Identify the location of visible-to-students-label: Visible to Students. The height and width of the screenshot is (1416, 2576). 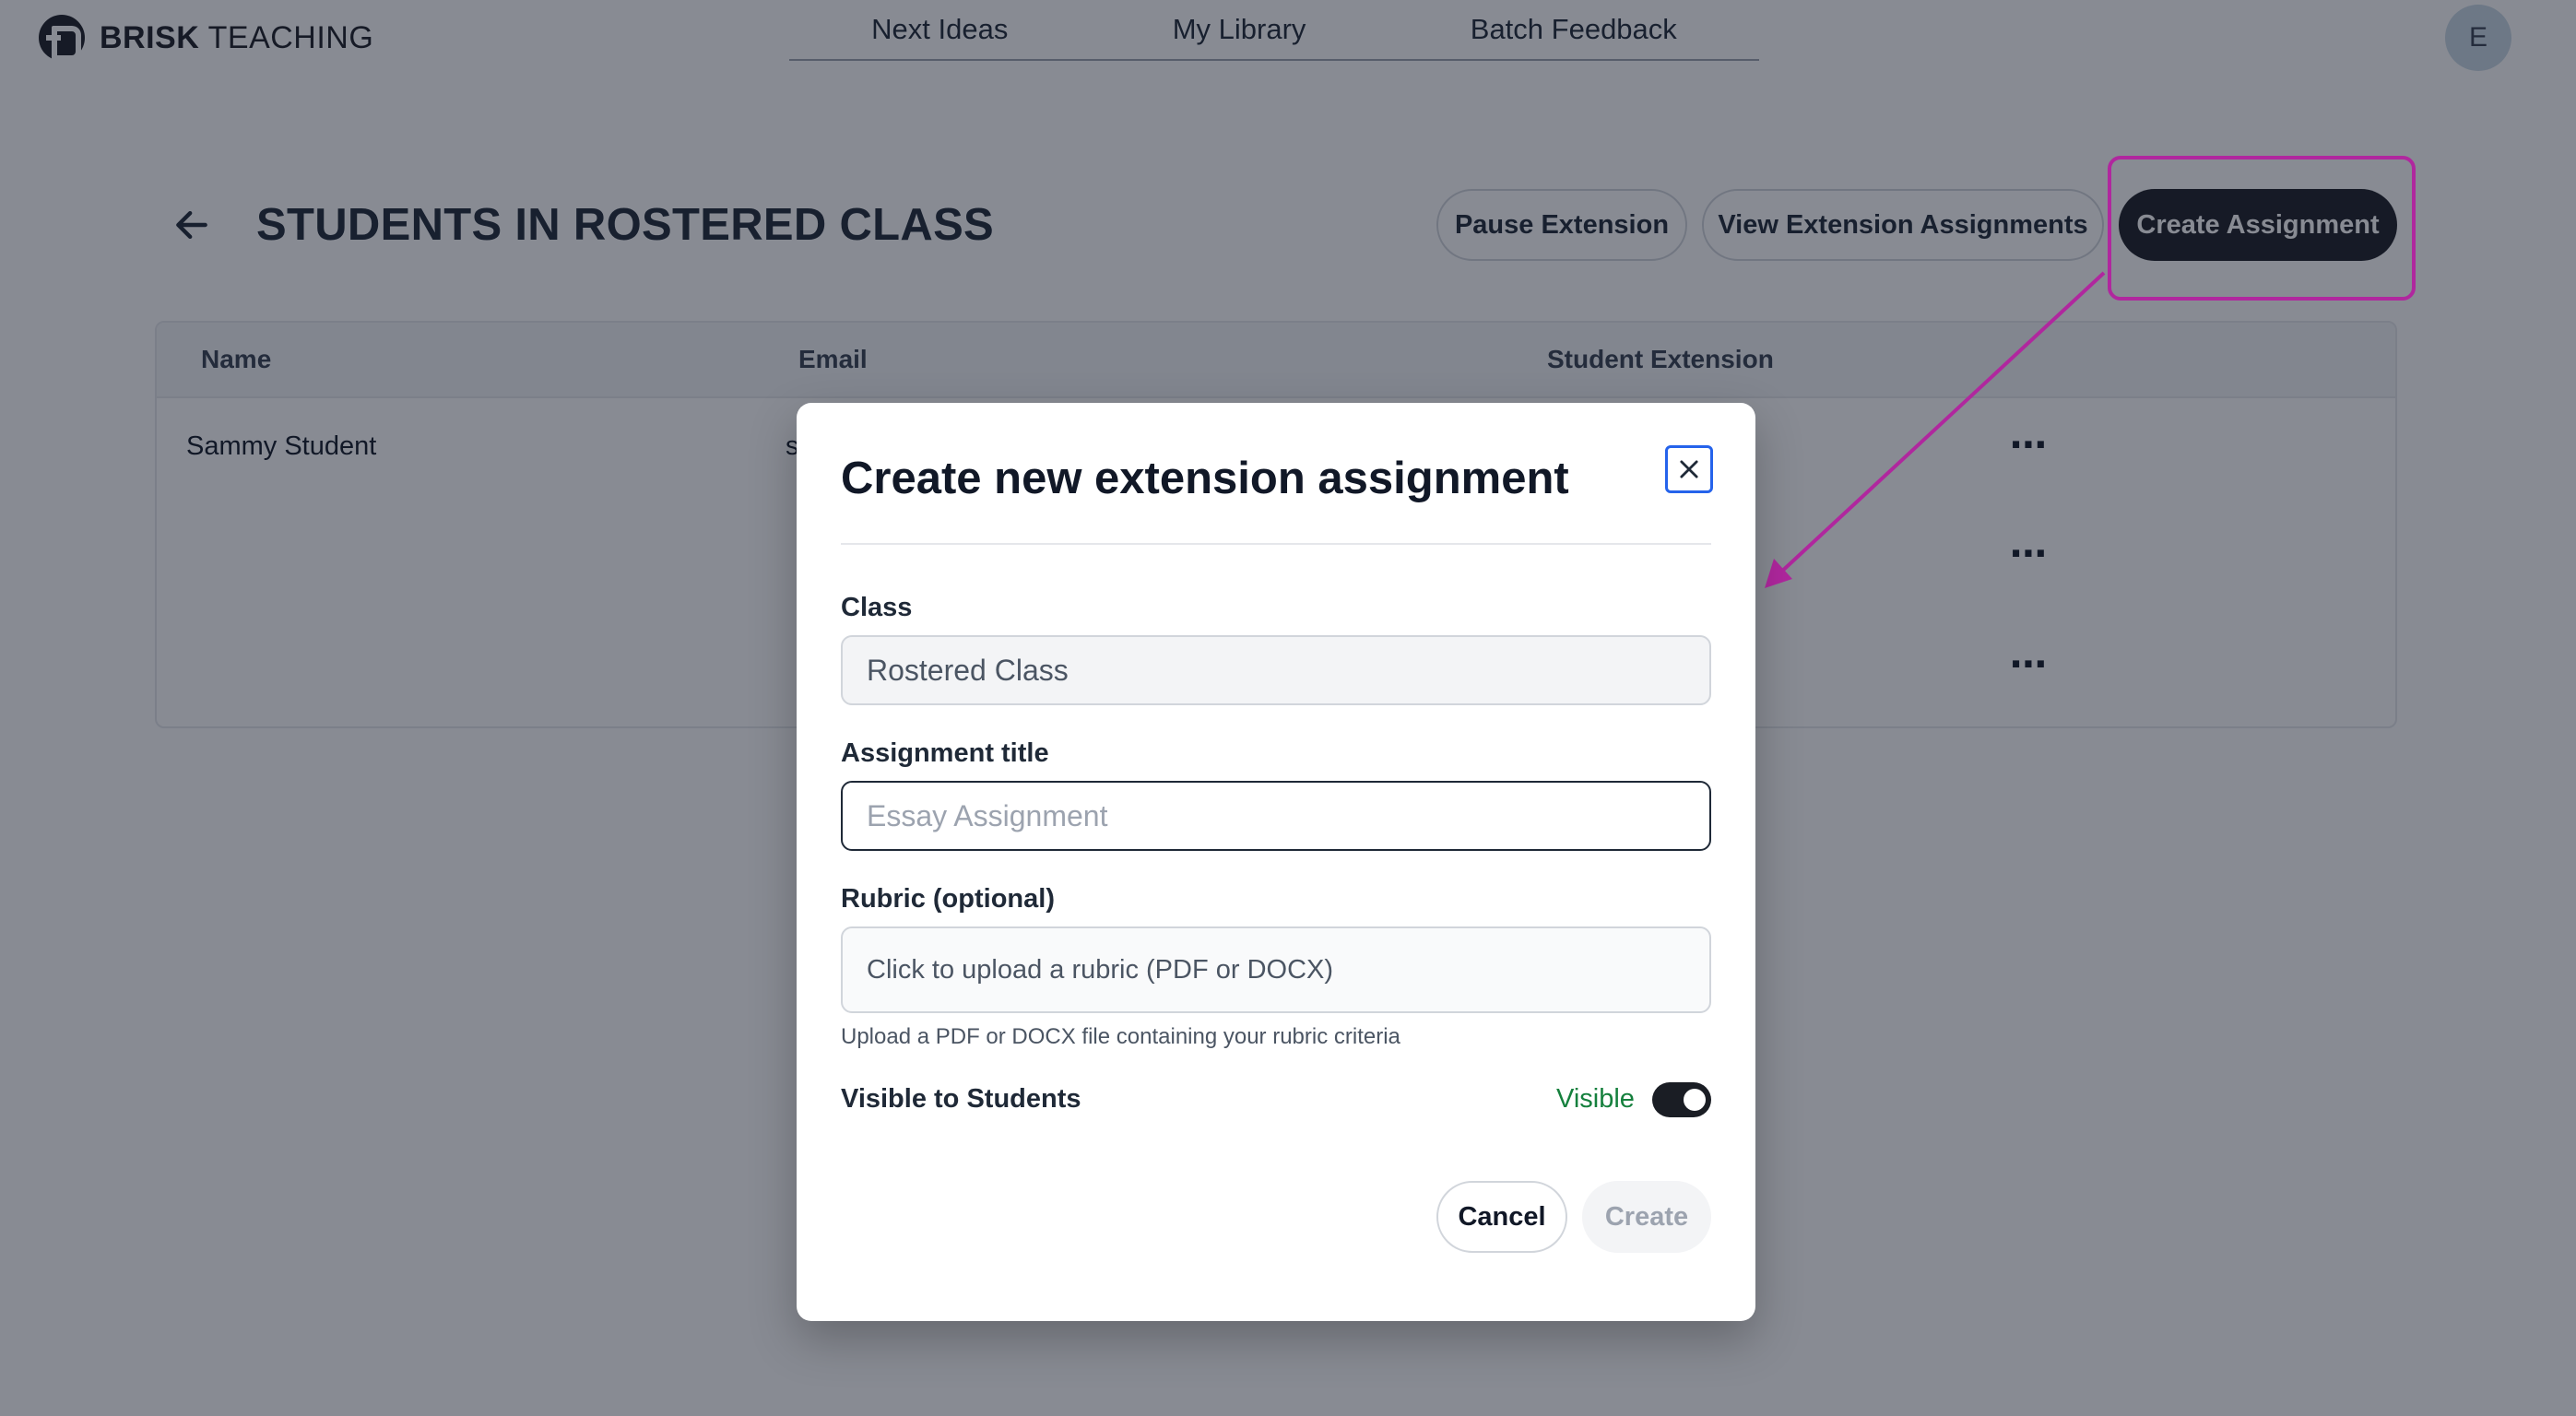
(961, 1099).